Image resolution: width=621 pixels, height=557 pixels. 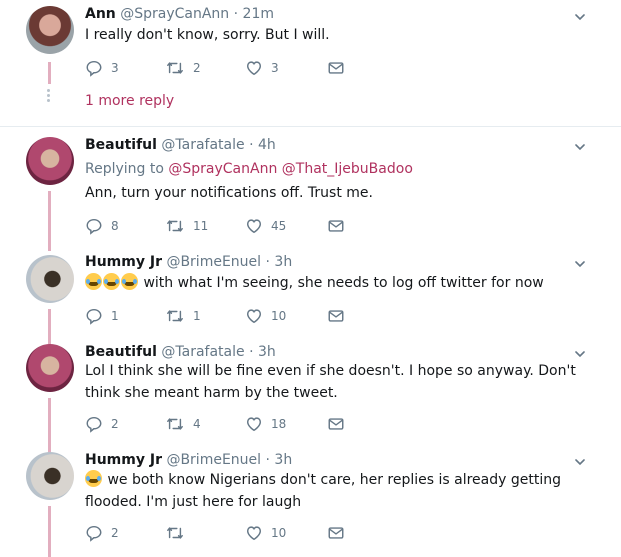 I want to click on tweet-header: Ann @SprayCanAnn · 21m, so click(x=179, y=14).